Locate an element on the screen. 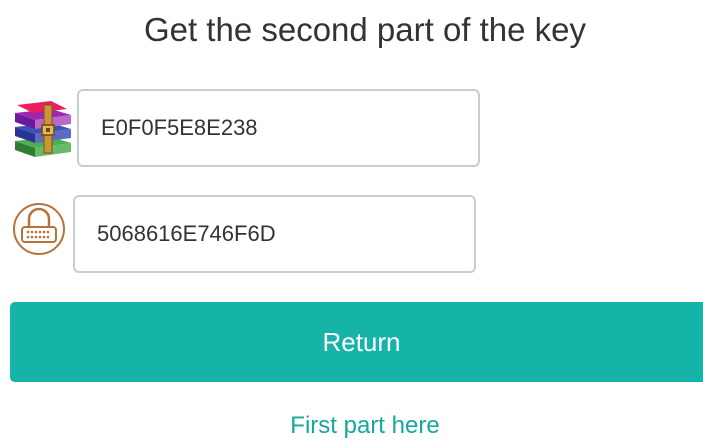 The height and width of the screenshot is (444, 703). winrar-archive-icon is located at coordinates (43, 129).